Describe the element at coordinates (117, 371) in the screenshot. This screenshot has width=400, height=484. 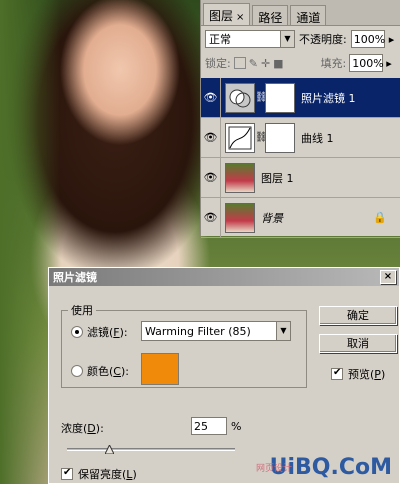
I see `color-hotkey: C` at that location.